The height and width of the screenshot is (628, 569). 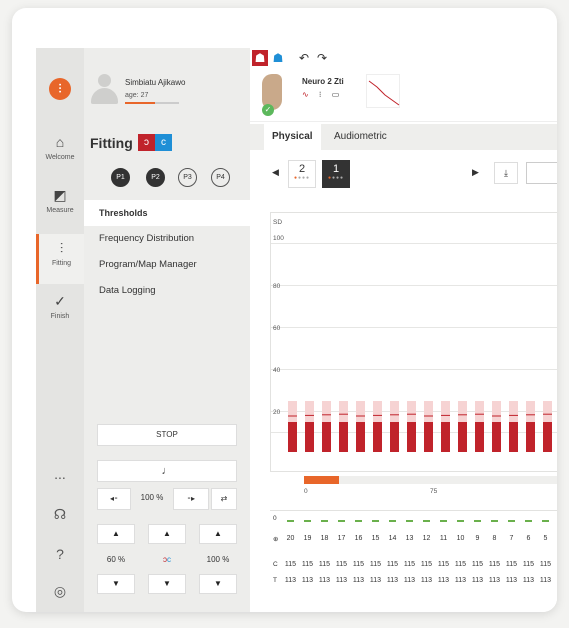 I want to click on patient-card: Simbiatu Ajikawo age: 27, so click(x=167, y=92).